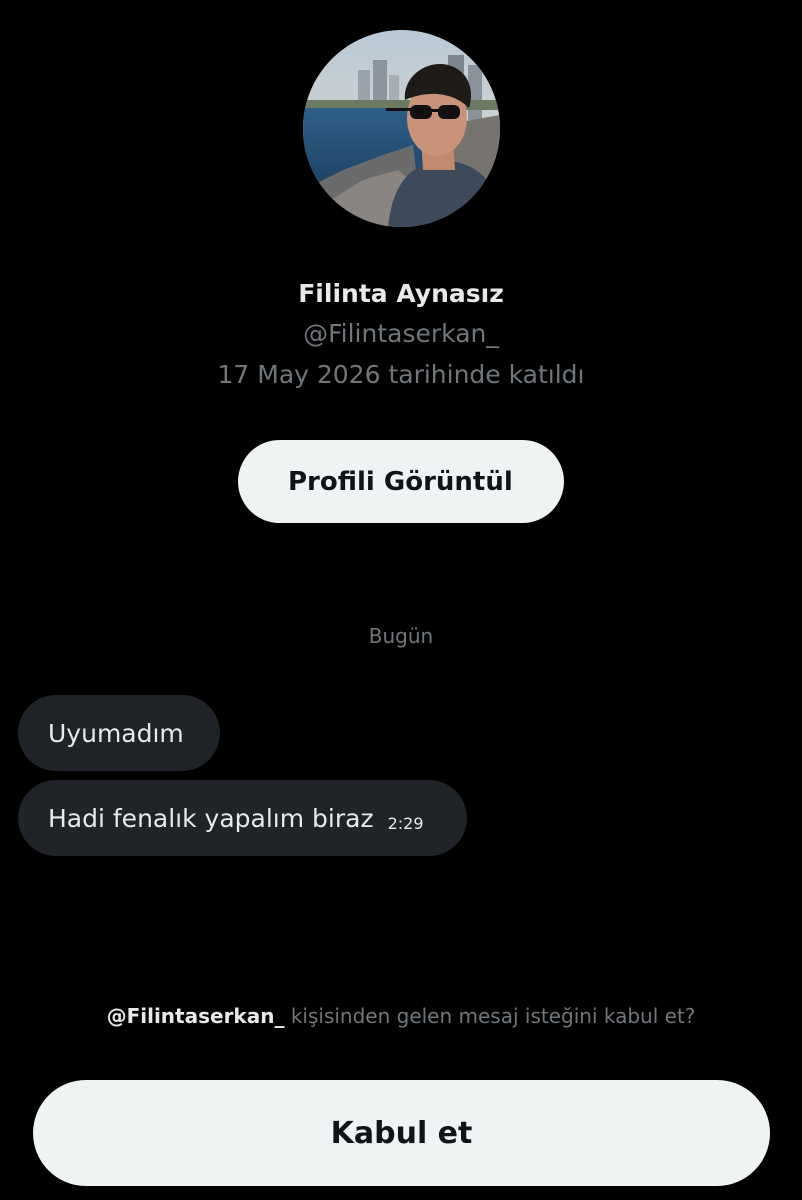  I want to click on message-bubble: Uyumadım, so click(119, 733).